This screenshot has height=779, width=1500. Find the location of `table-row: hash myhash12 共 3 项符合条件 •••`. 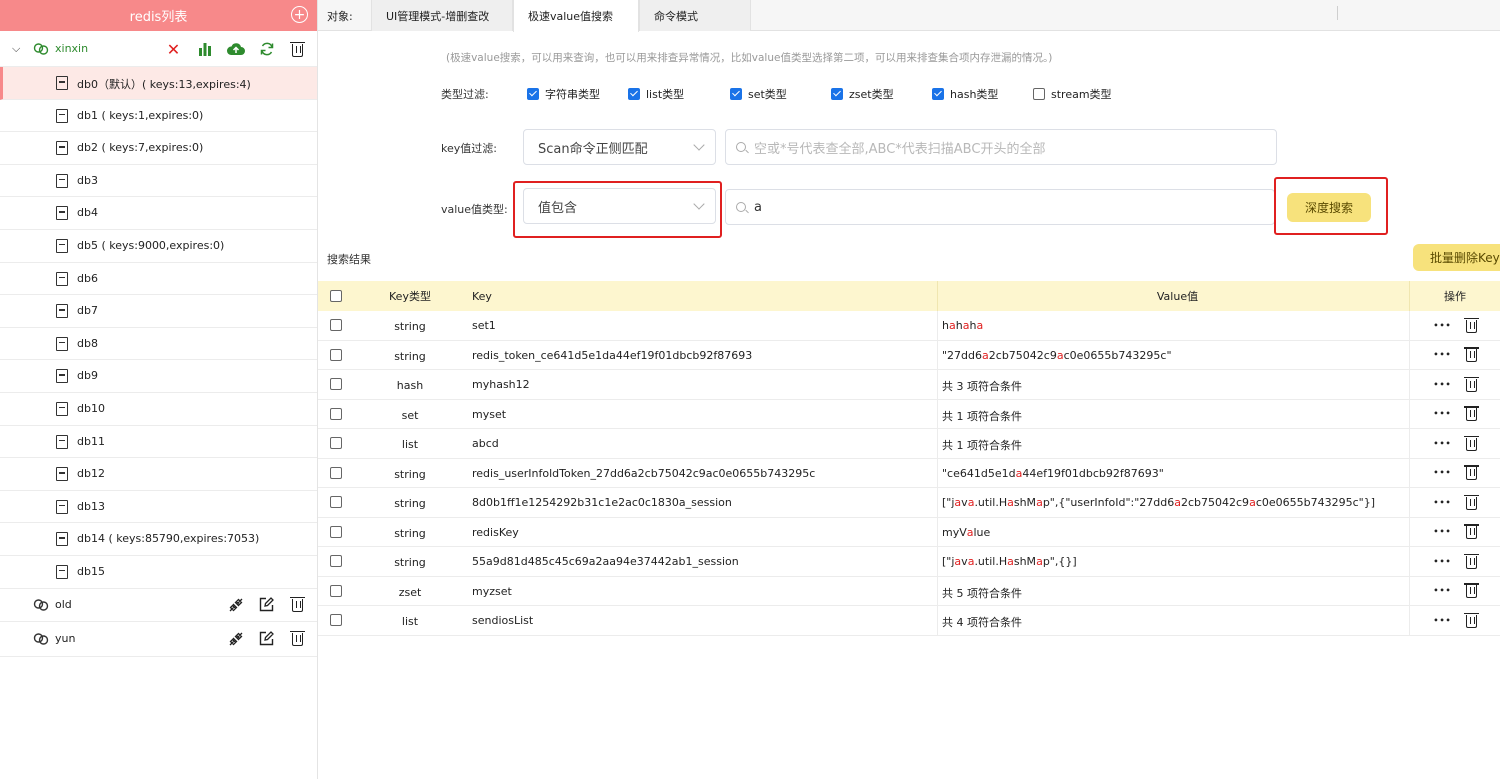

table-row: hash myhash12 共 3 项符合条件 ••• is located at coordinates (909, 385).